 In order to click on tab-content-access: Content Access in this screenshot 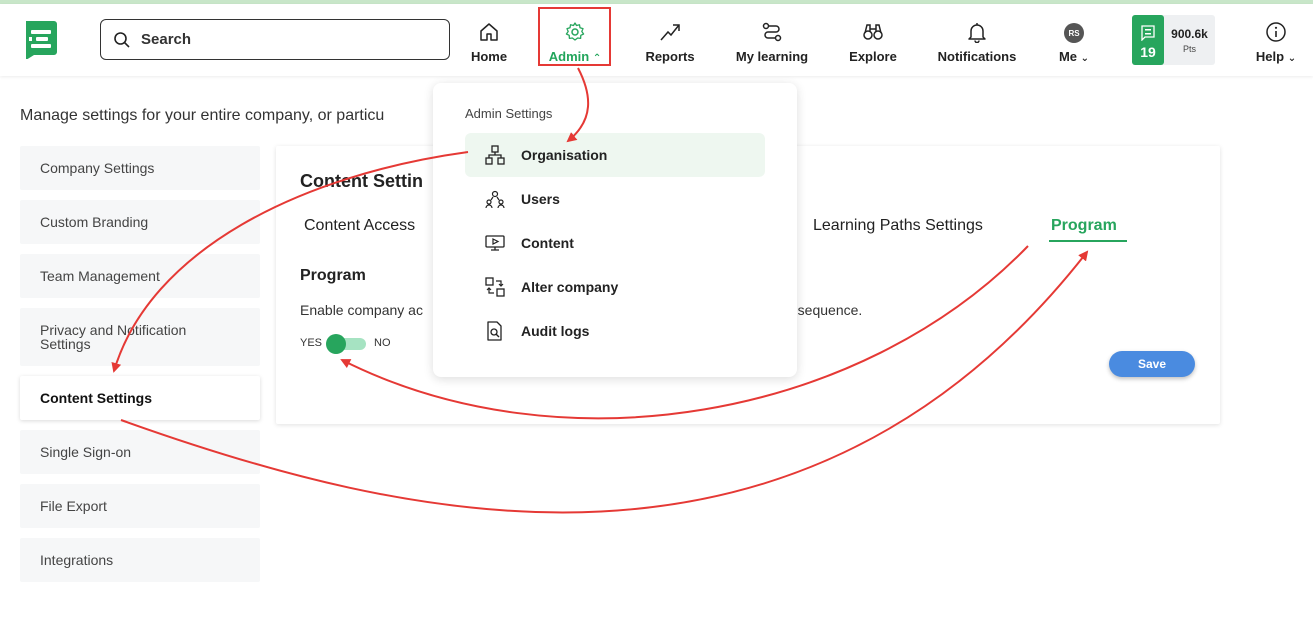, I will do `click(359, 226)`.